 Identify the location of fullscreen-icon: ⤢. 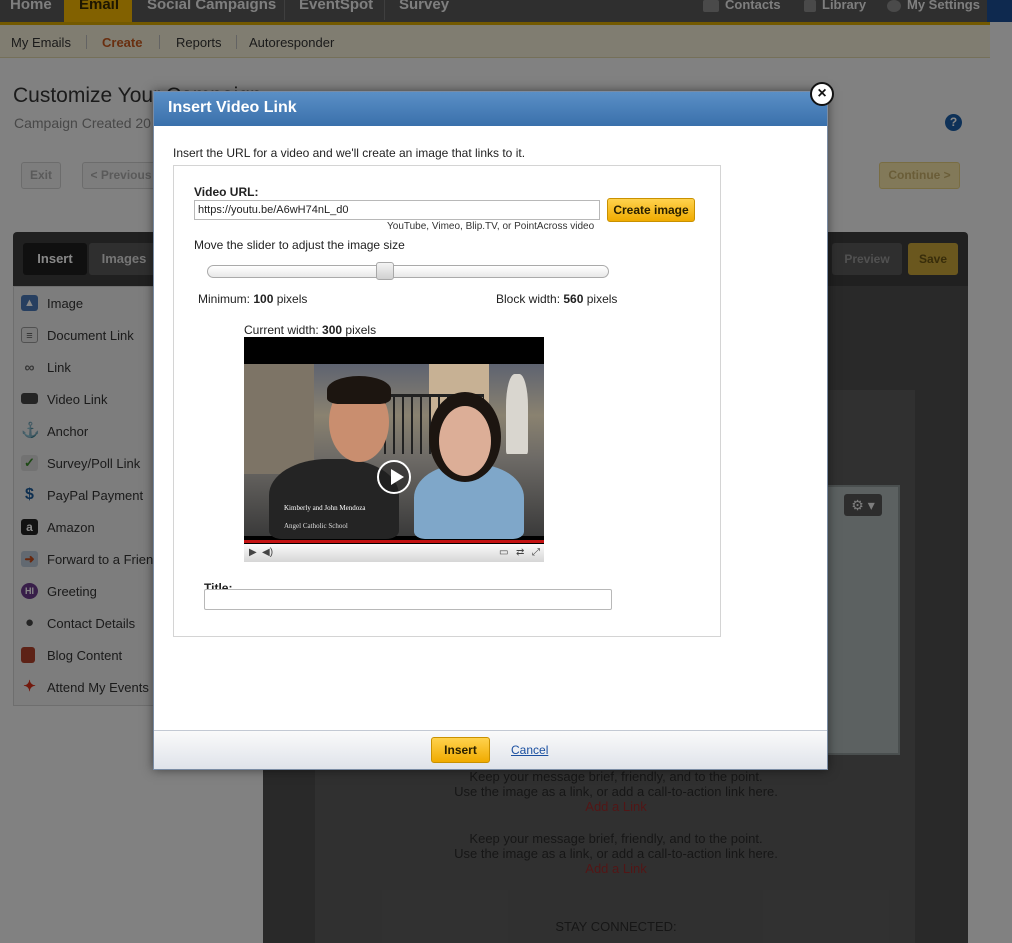
(536, 552).